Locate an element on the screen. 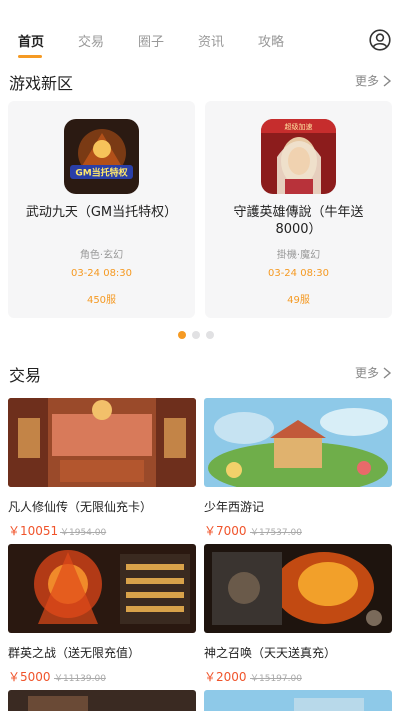  trade-more-link: 更多 is located at coordinates (373, 372).